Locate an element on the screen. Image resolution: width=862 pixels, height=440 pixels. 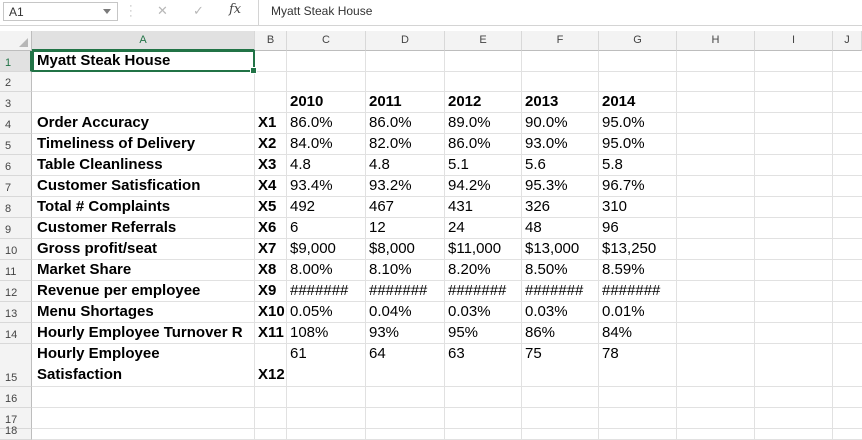
metric-value-cell: 61 is located at coordinates (298, 354).